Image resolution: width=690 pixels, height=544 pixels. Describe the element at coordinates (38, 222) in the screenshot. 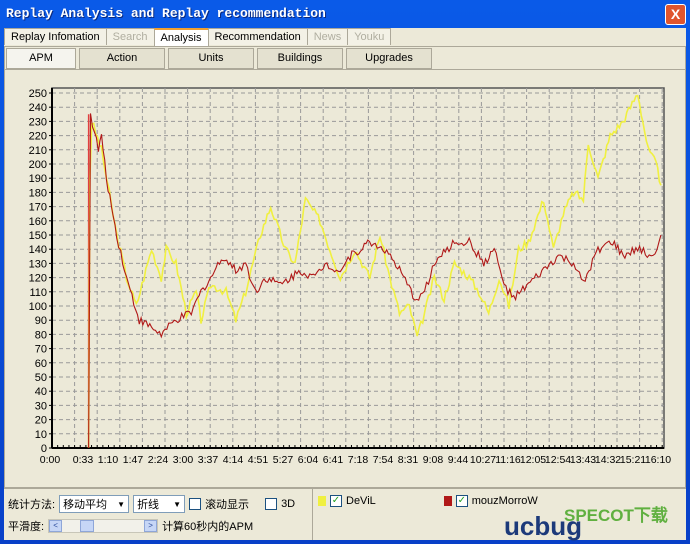

I see `y-tick-label: 160` at that location.